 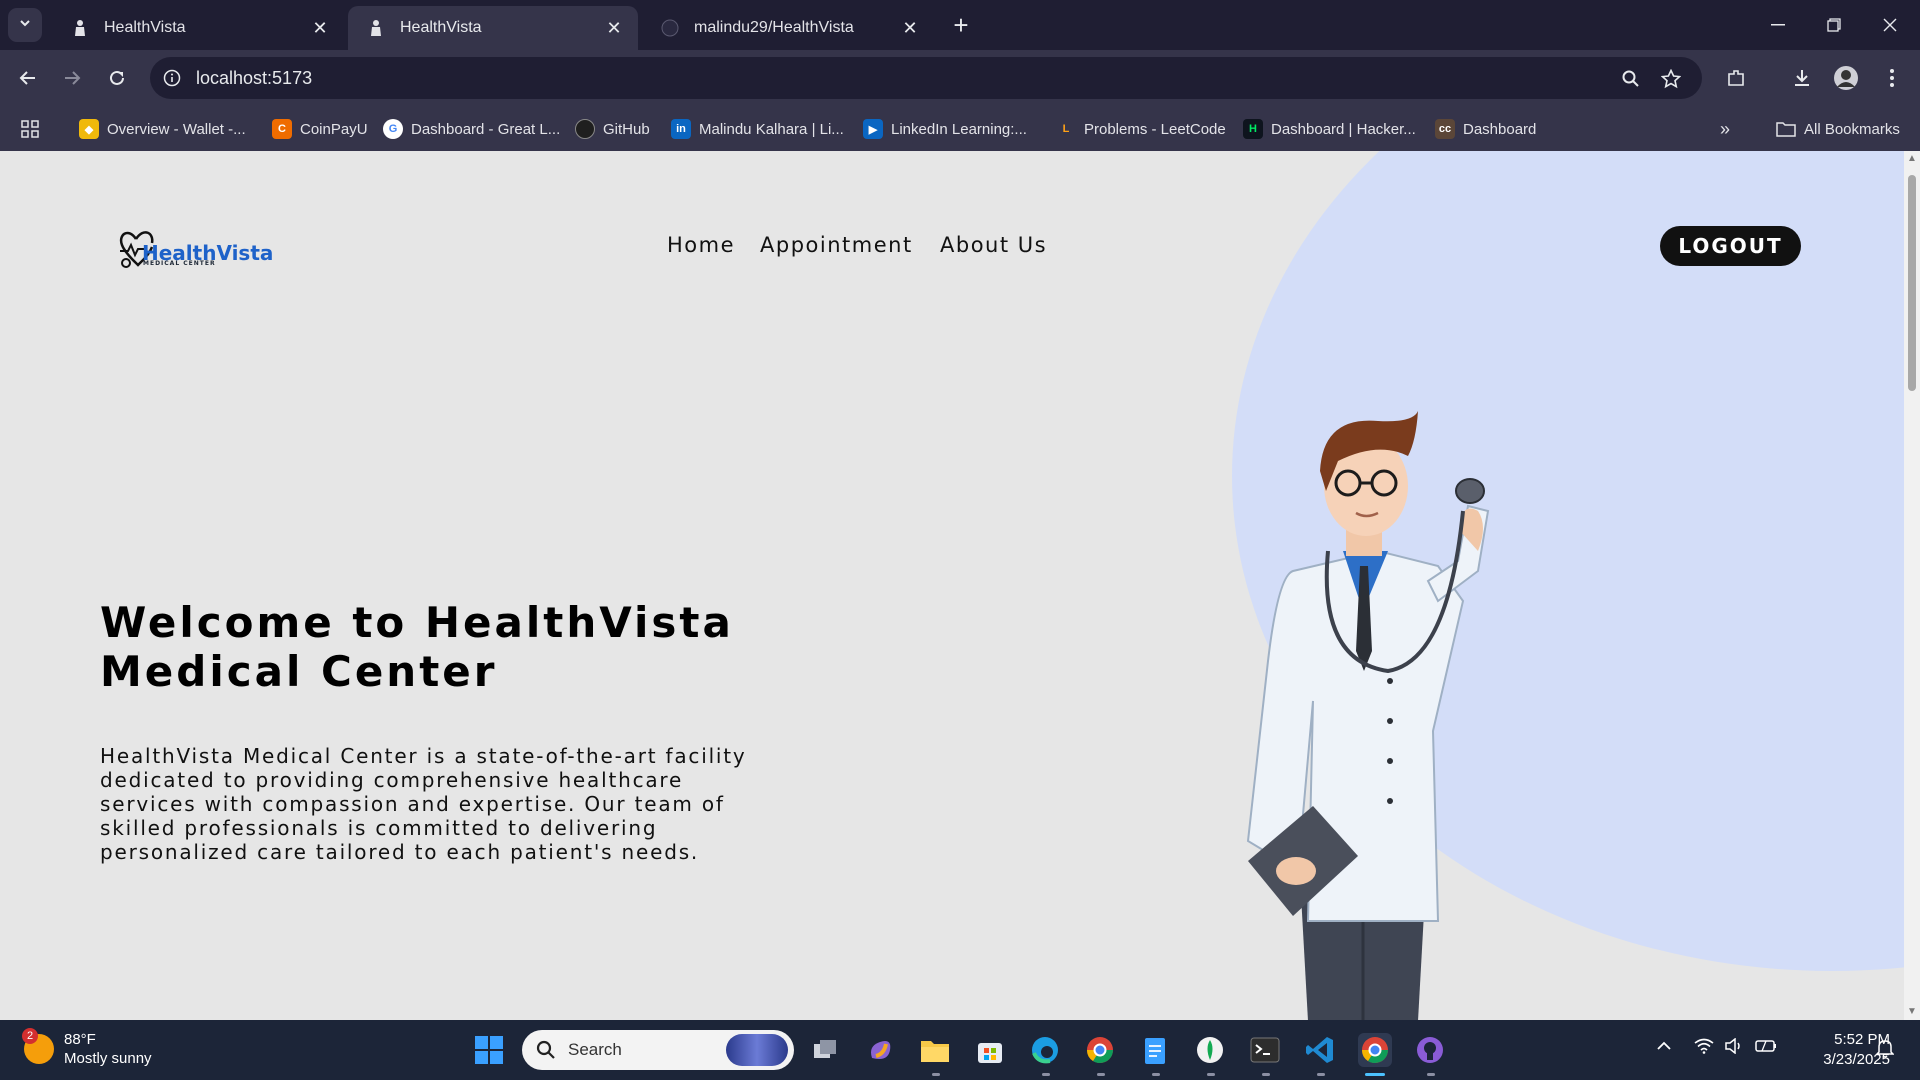 What do you see at coordinates (1664, 1048) in the screenshot?
I see `tray-overflow-icon` at bounding box center [1664, 1048].